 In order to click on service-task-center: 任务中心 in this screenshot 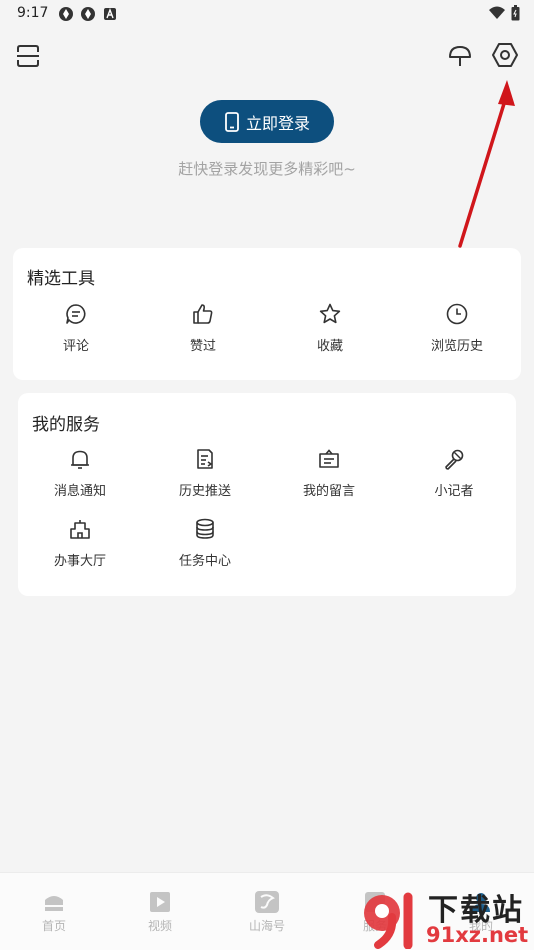, I will do `click(205, 543)`.